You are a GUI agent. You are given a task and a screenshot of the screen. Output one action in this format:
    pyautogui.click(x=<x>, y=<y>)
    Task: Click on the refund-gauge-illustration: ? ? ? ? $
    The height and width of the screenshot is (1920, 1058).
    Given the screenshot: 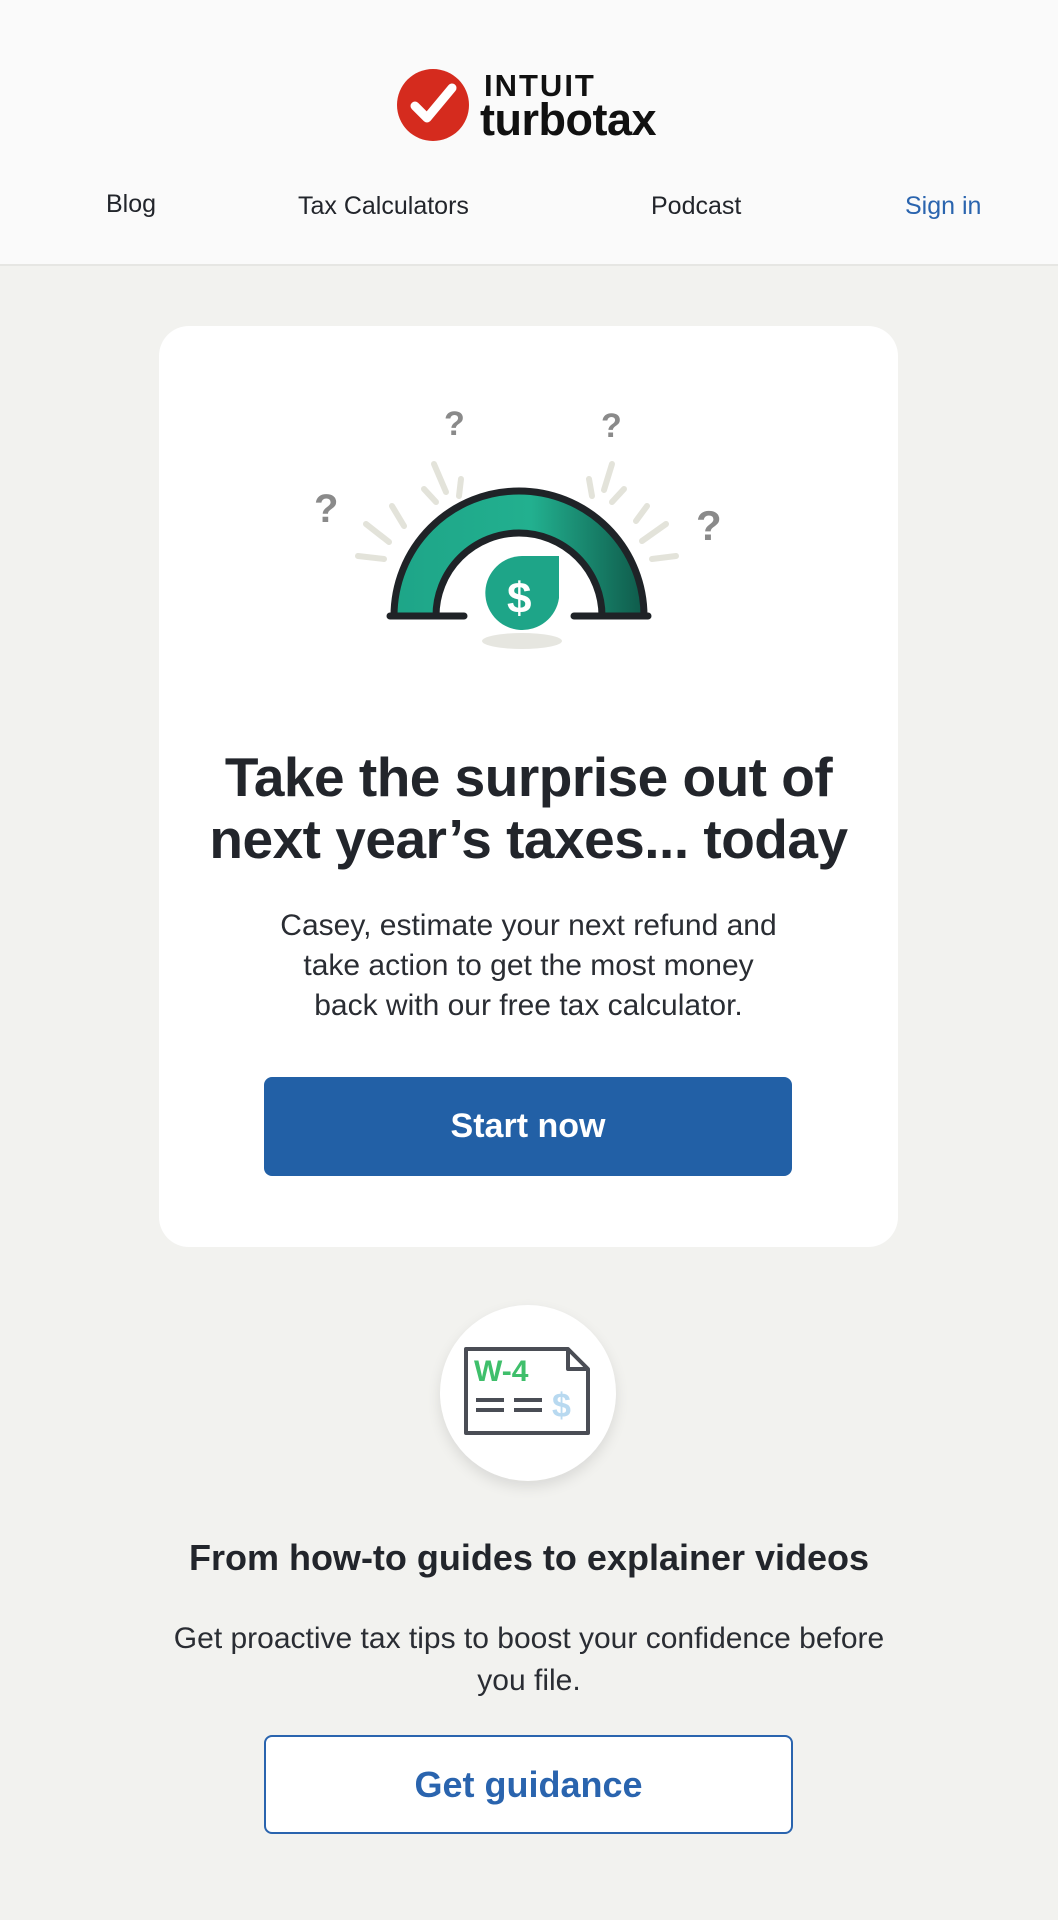 What is the action you would take?
    pyautogui.click(x=518, y=527)
    